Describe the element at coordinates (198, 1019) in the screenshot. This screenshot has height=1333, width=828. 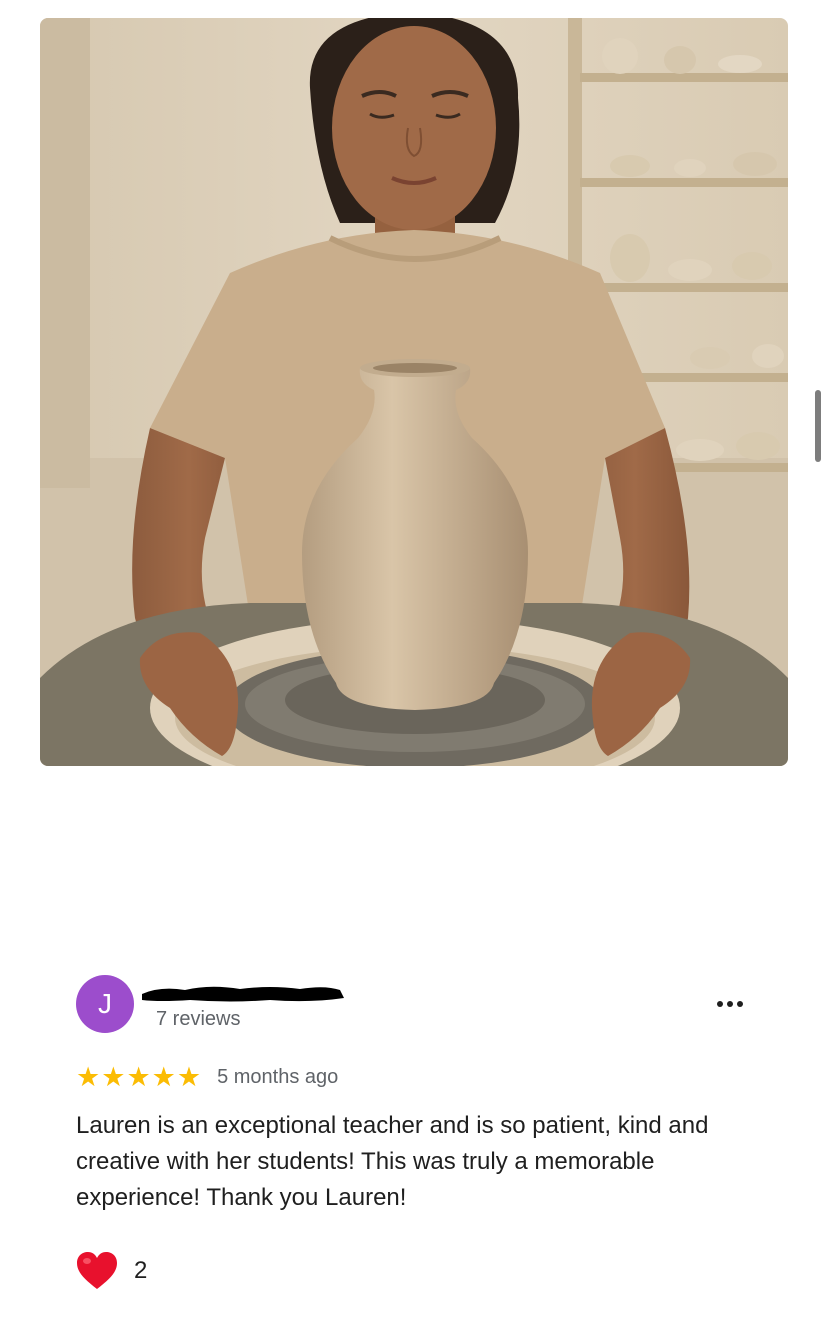
I see `reviewer-review-count: 7 reviews` at that location.